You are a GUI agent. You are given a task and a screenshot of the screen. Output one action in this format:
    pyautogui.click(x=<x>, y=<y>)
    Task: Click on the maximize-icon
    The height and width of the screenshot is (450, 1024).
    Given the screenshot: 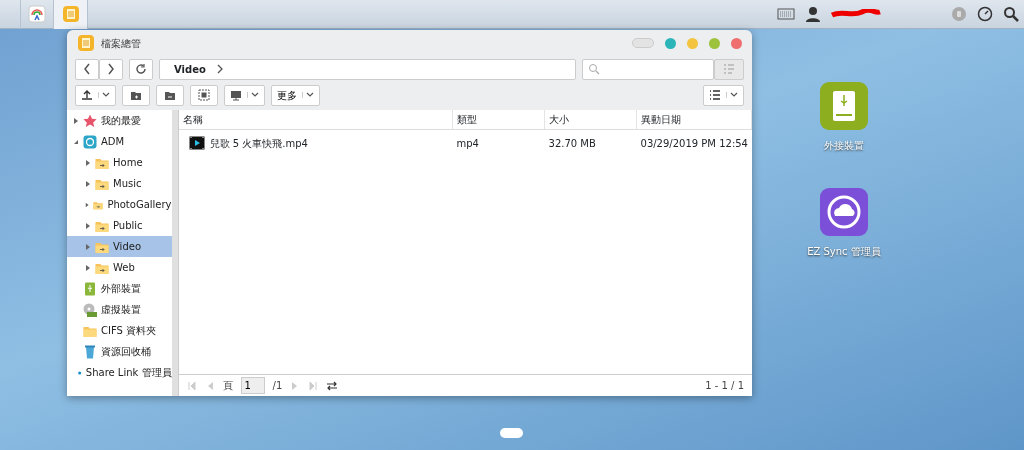 What is the action you would take?
    pyautogui.click(x=714, y=43)
    